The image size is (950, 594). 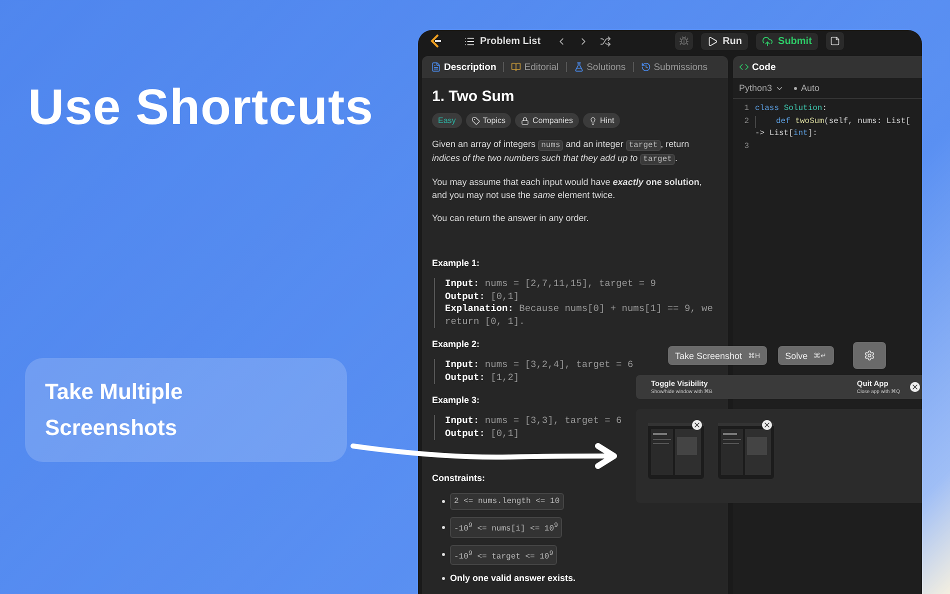 I want to click on history-icon, so click(x=645, y=67).